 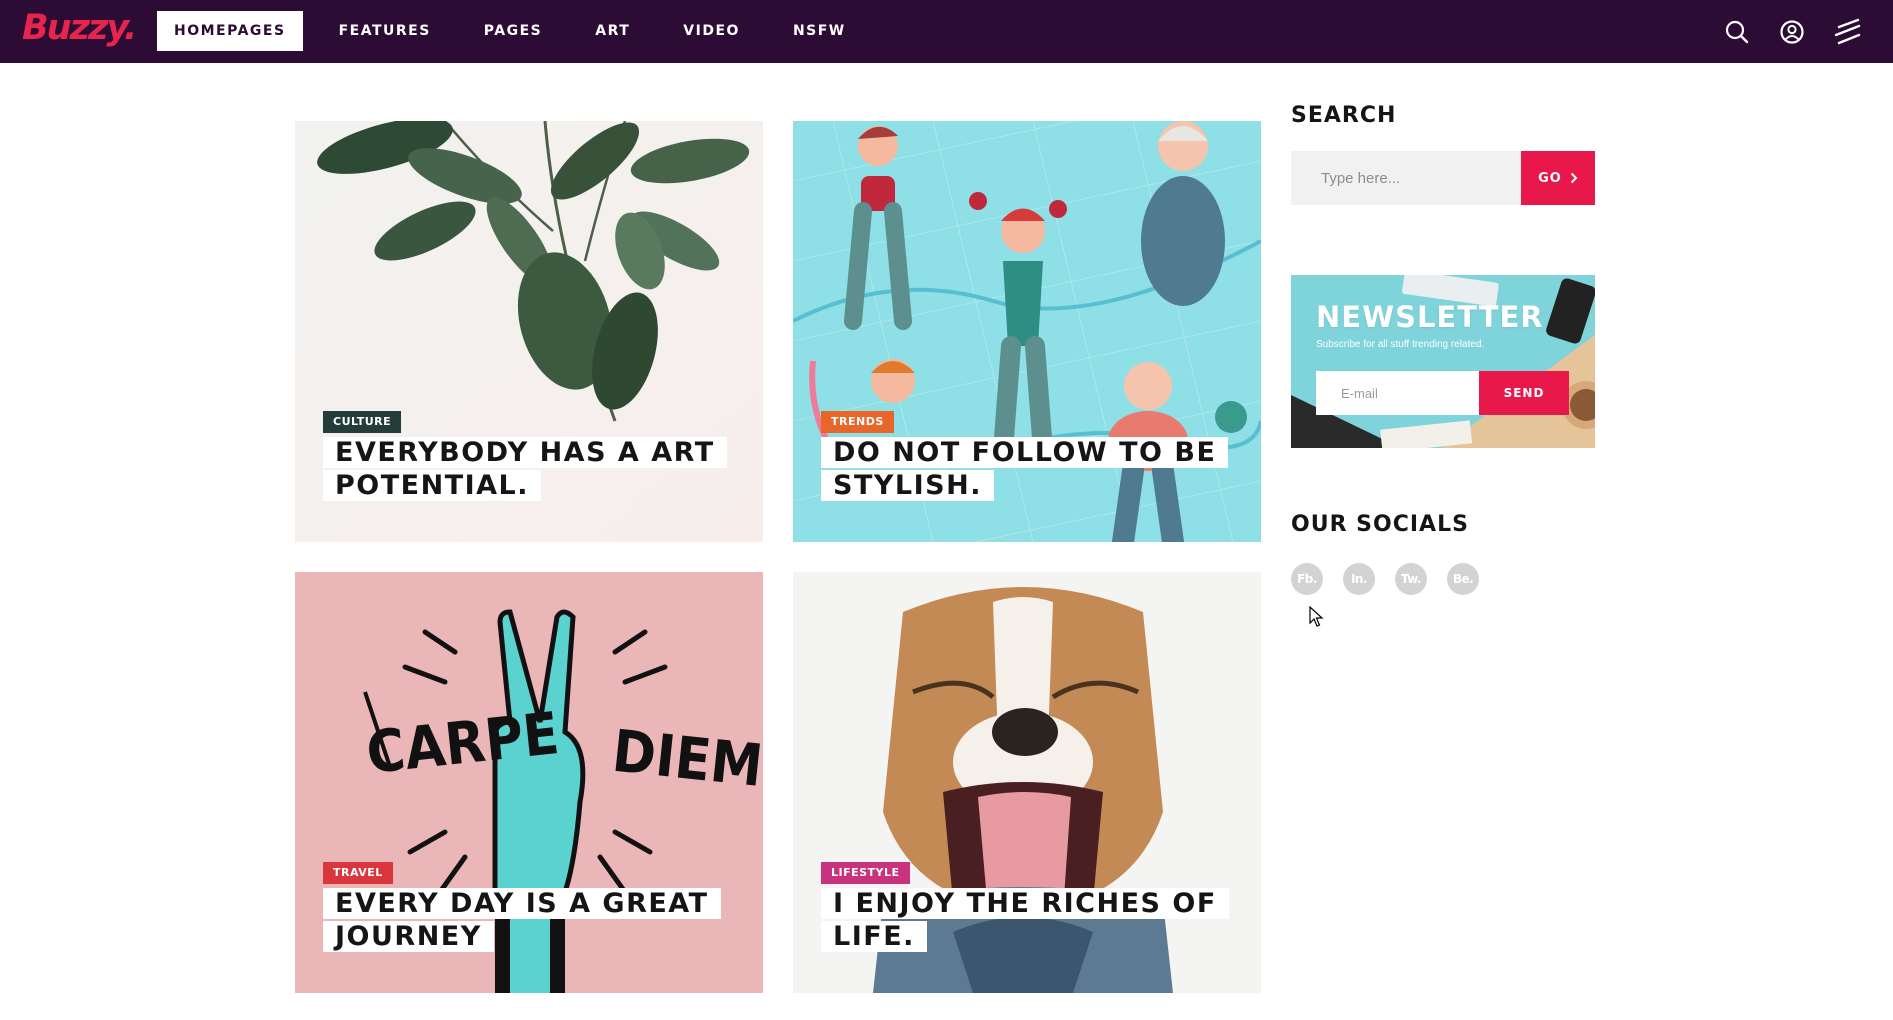 I want to click on post-title: DO NOT FOLLOW TO BE STYLISH., so click(x=1025, y=469).